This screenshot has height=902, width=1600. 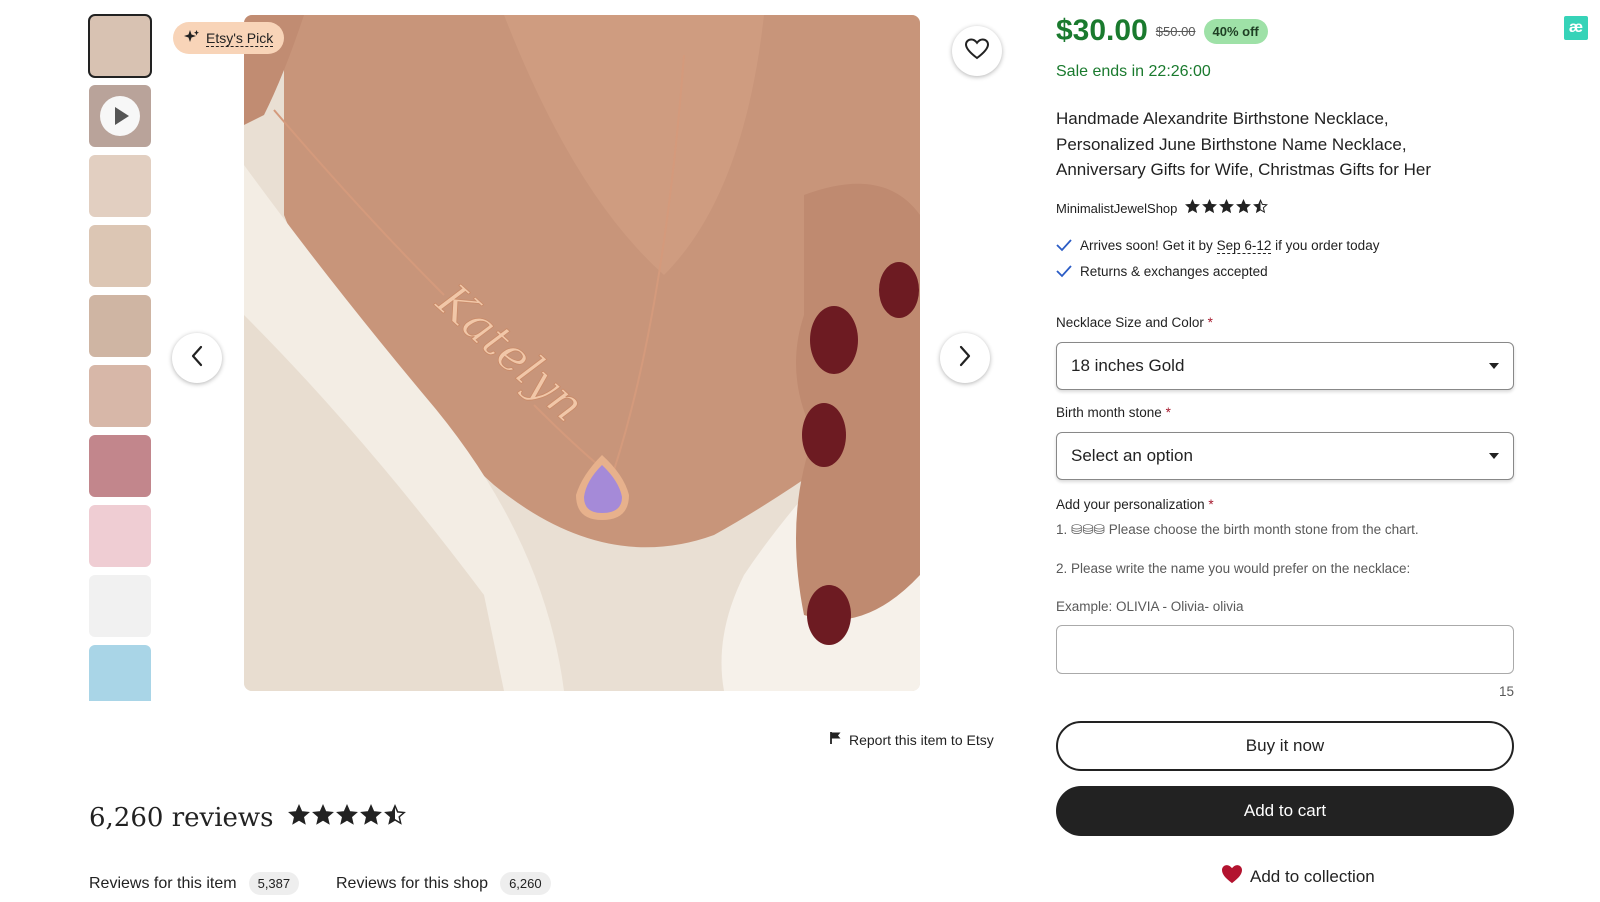 I want to click on thumbnail-video, so click(x=120, y=116).